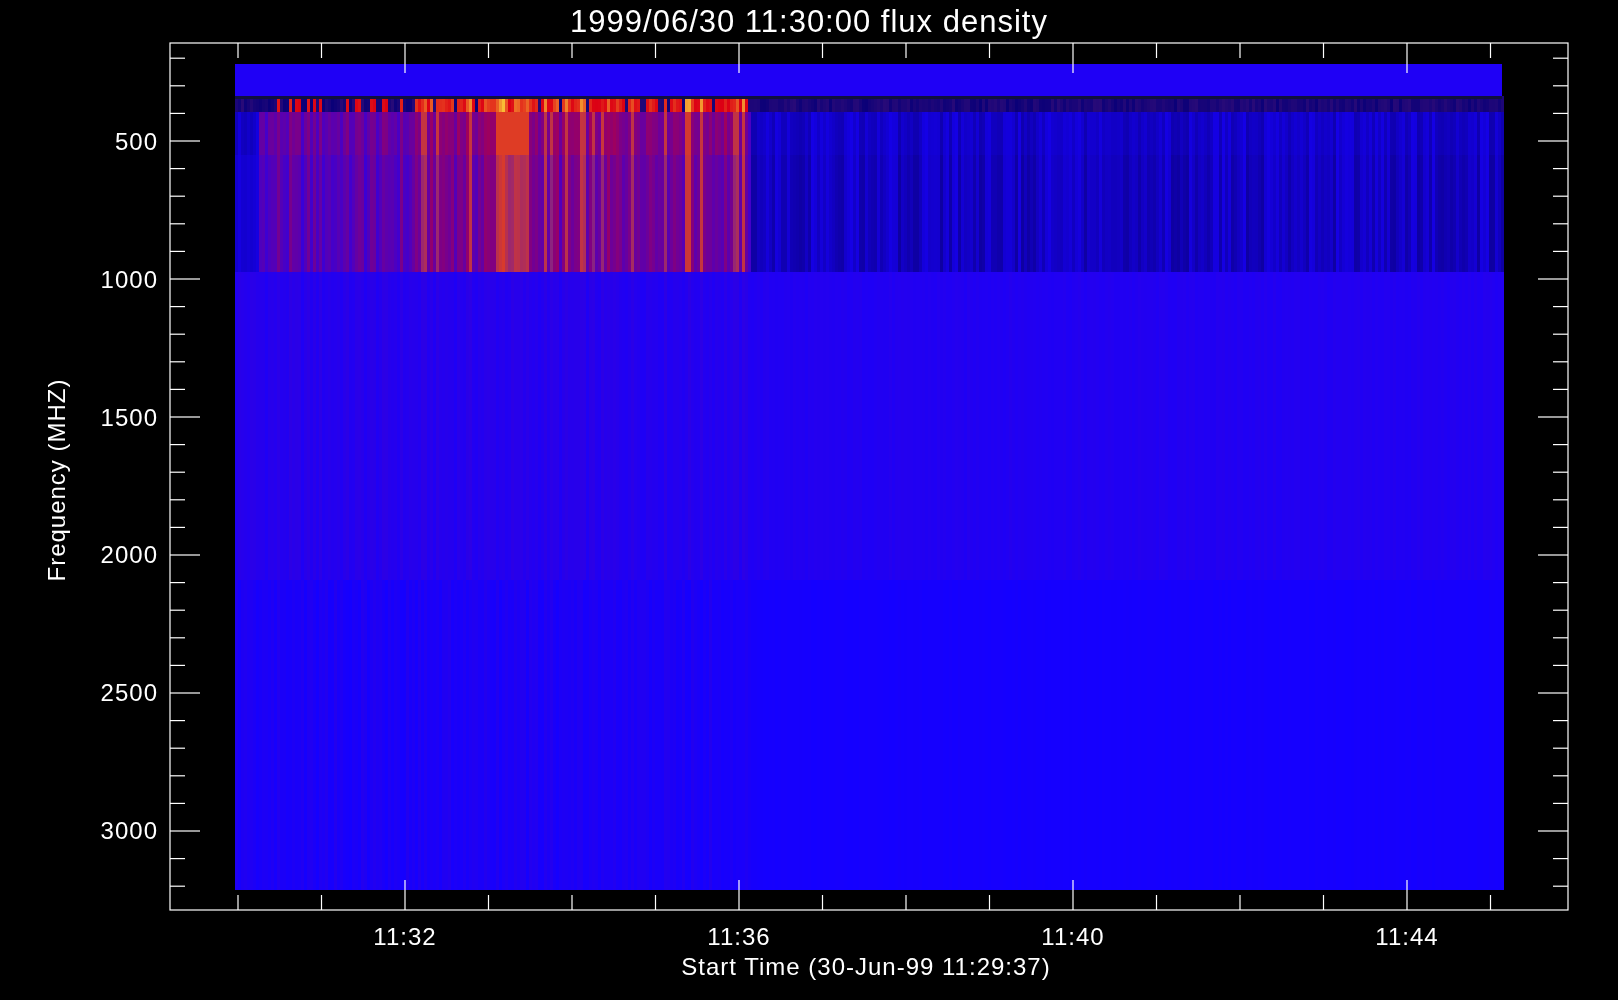 The width and height of the screenshot is (1618, 1000). Describe the element at coordinates (1407, 936) in the screenshot. I see `tick-label: 11:44` at that location.